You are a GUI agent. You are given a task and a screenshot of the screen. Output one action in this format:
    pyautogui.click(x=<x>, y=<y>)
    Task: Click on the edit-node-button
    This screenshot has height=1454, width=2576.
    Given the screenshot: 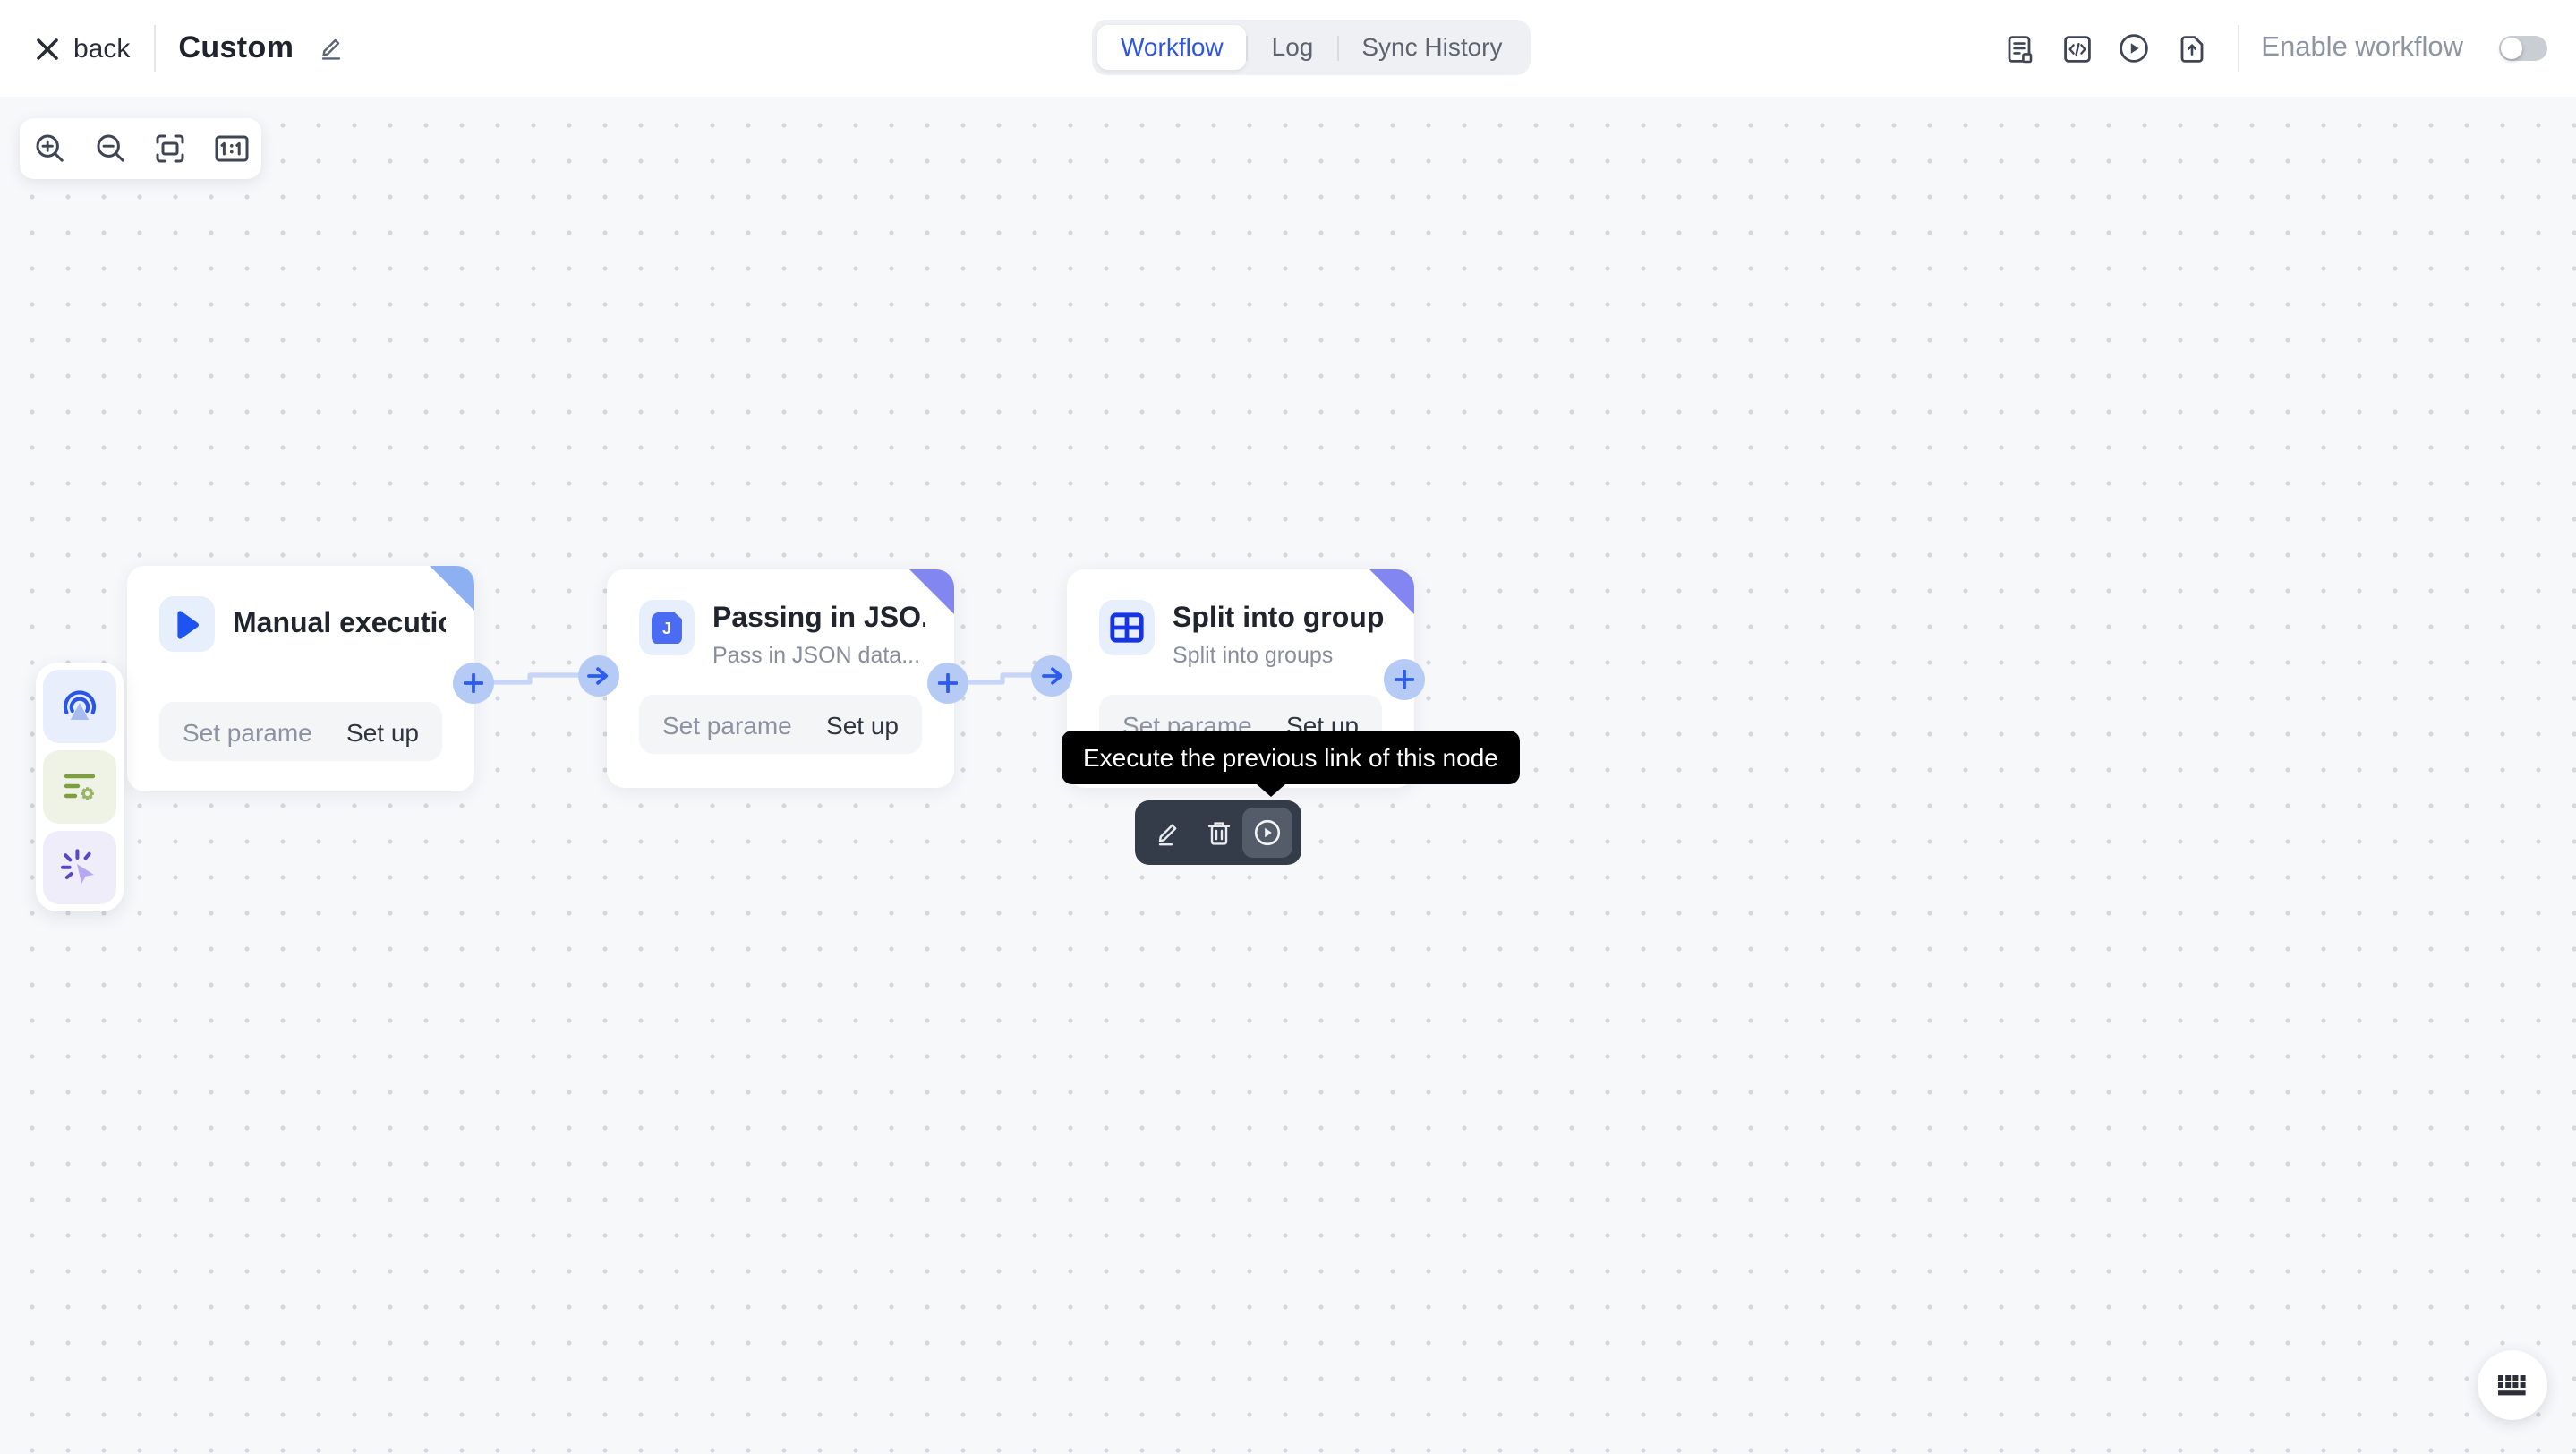 What is the action you would take?
    pyautogui.click(x=1168, y=833)
    